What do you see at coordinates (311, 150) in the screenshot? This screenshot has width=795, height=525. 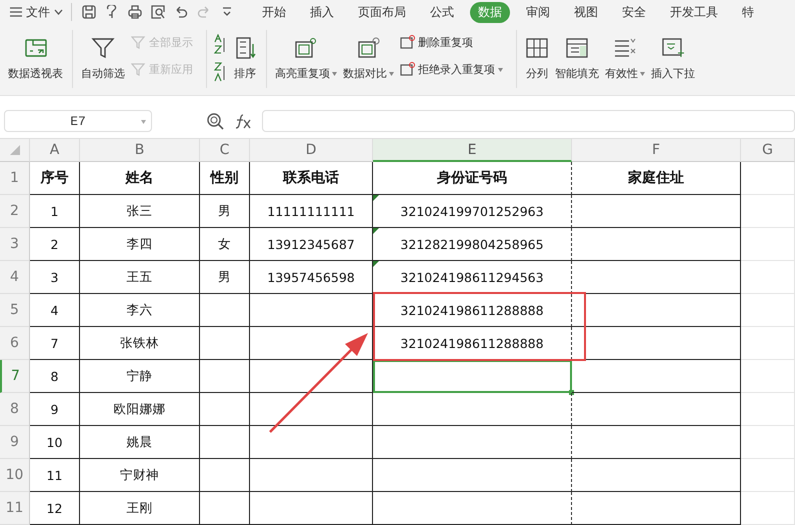 I see `column-header: D` at bounding box center [311, 150].